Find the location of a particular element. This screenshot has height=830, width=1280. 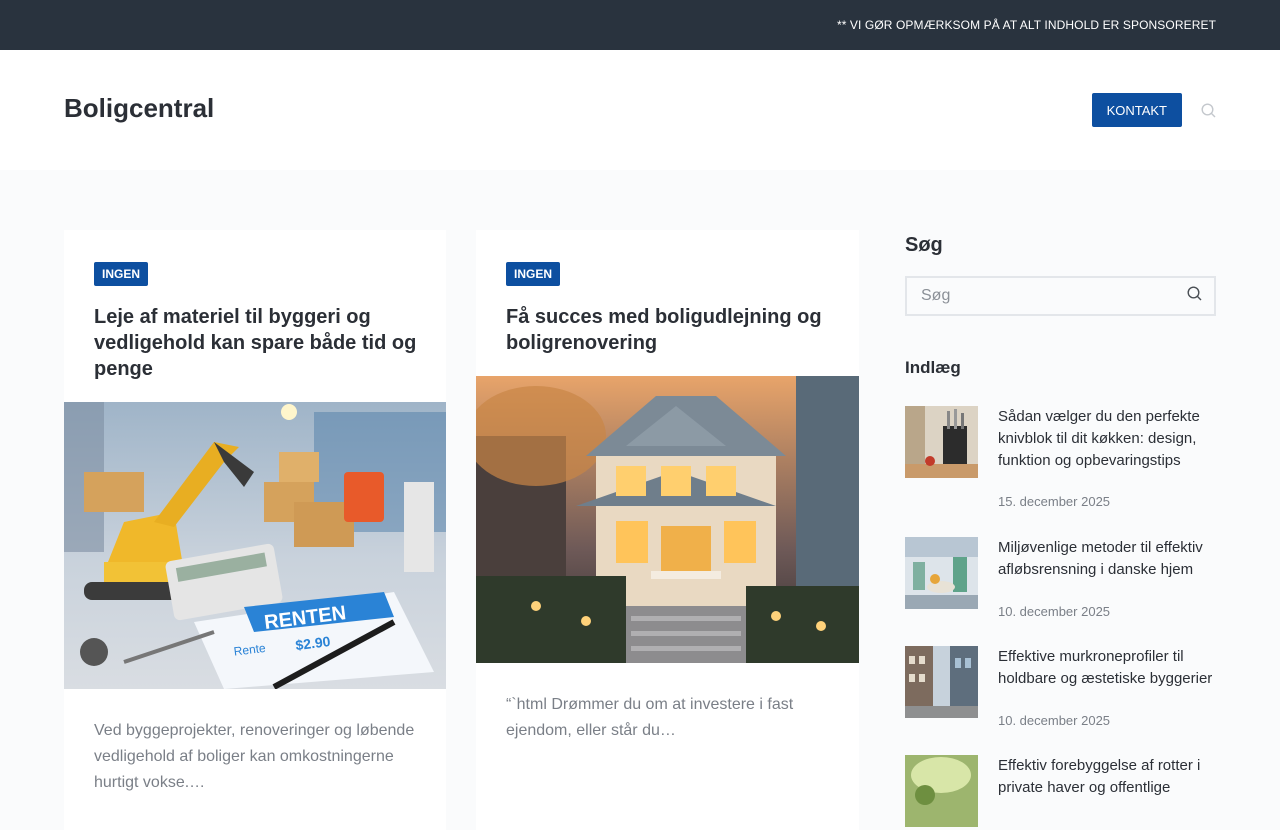

sidebar-post-date: 15. december 2025 is located at coordinates (1054, 501).